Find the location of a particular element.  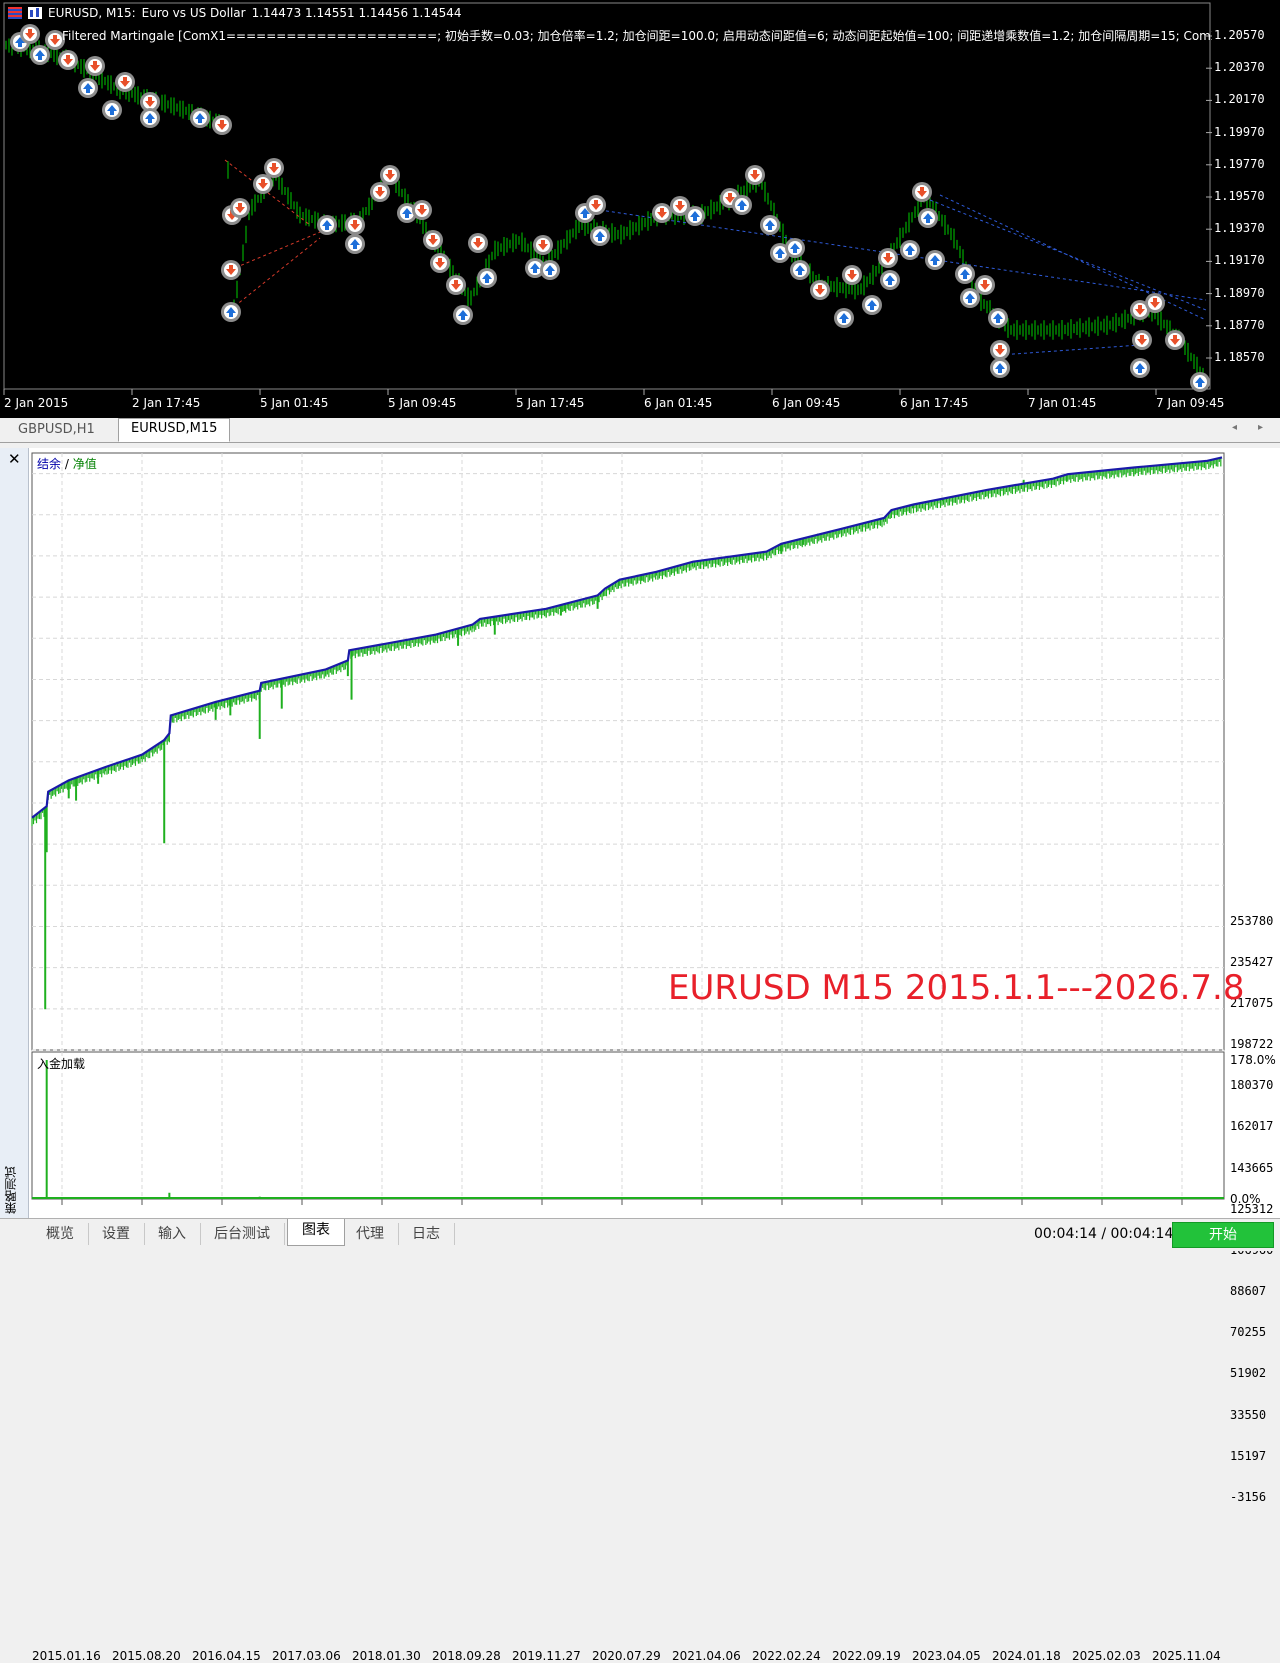

equity-x-label: 2022.02.24 is located at coordinates (786, 1656).